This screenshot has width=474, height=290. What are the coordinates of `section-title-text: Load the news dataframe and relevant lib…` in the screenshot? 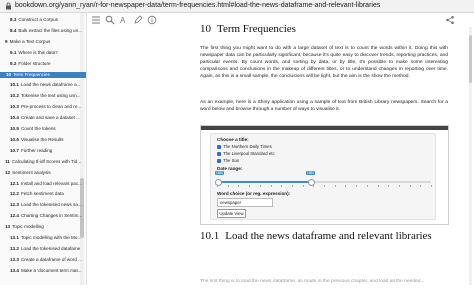 It's located at (328, 236).